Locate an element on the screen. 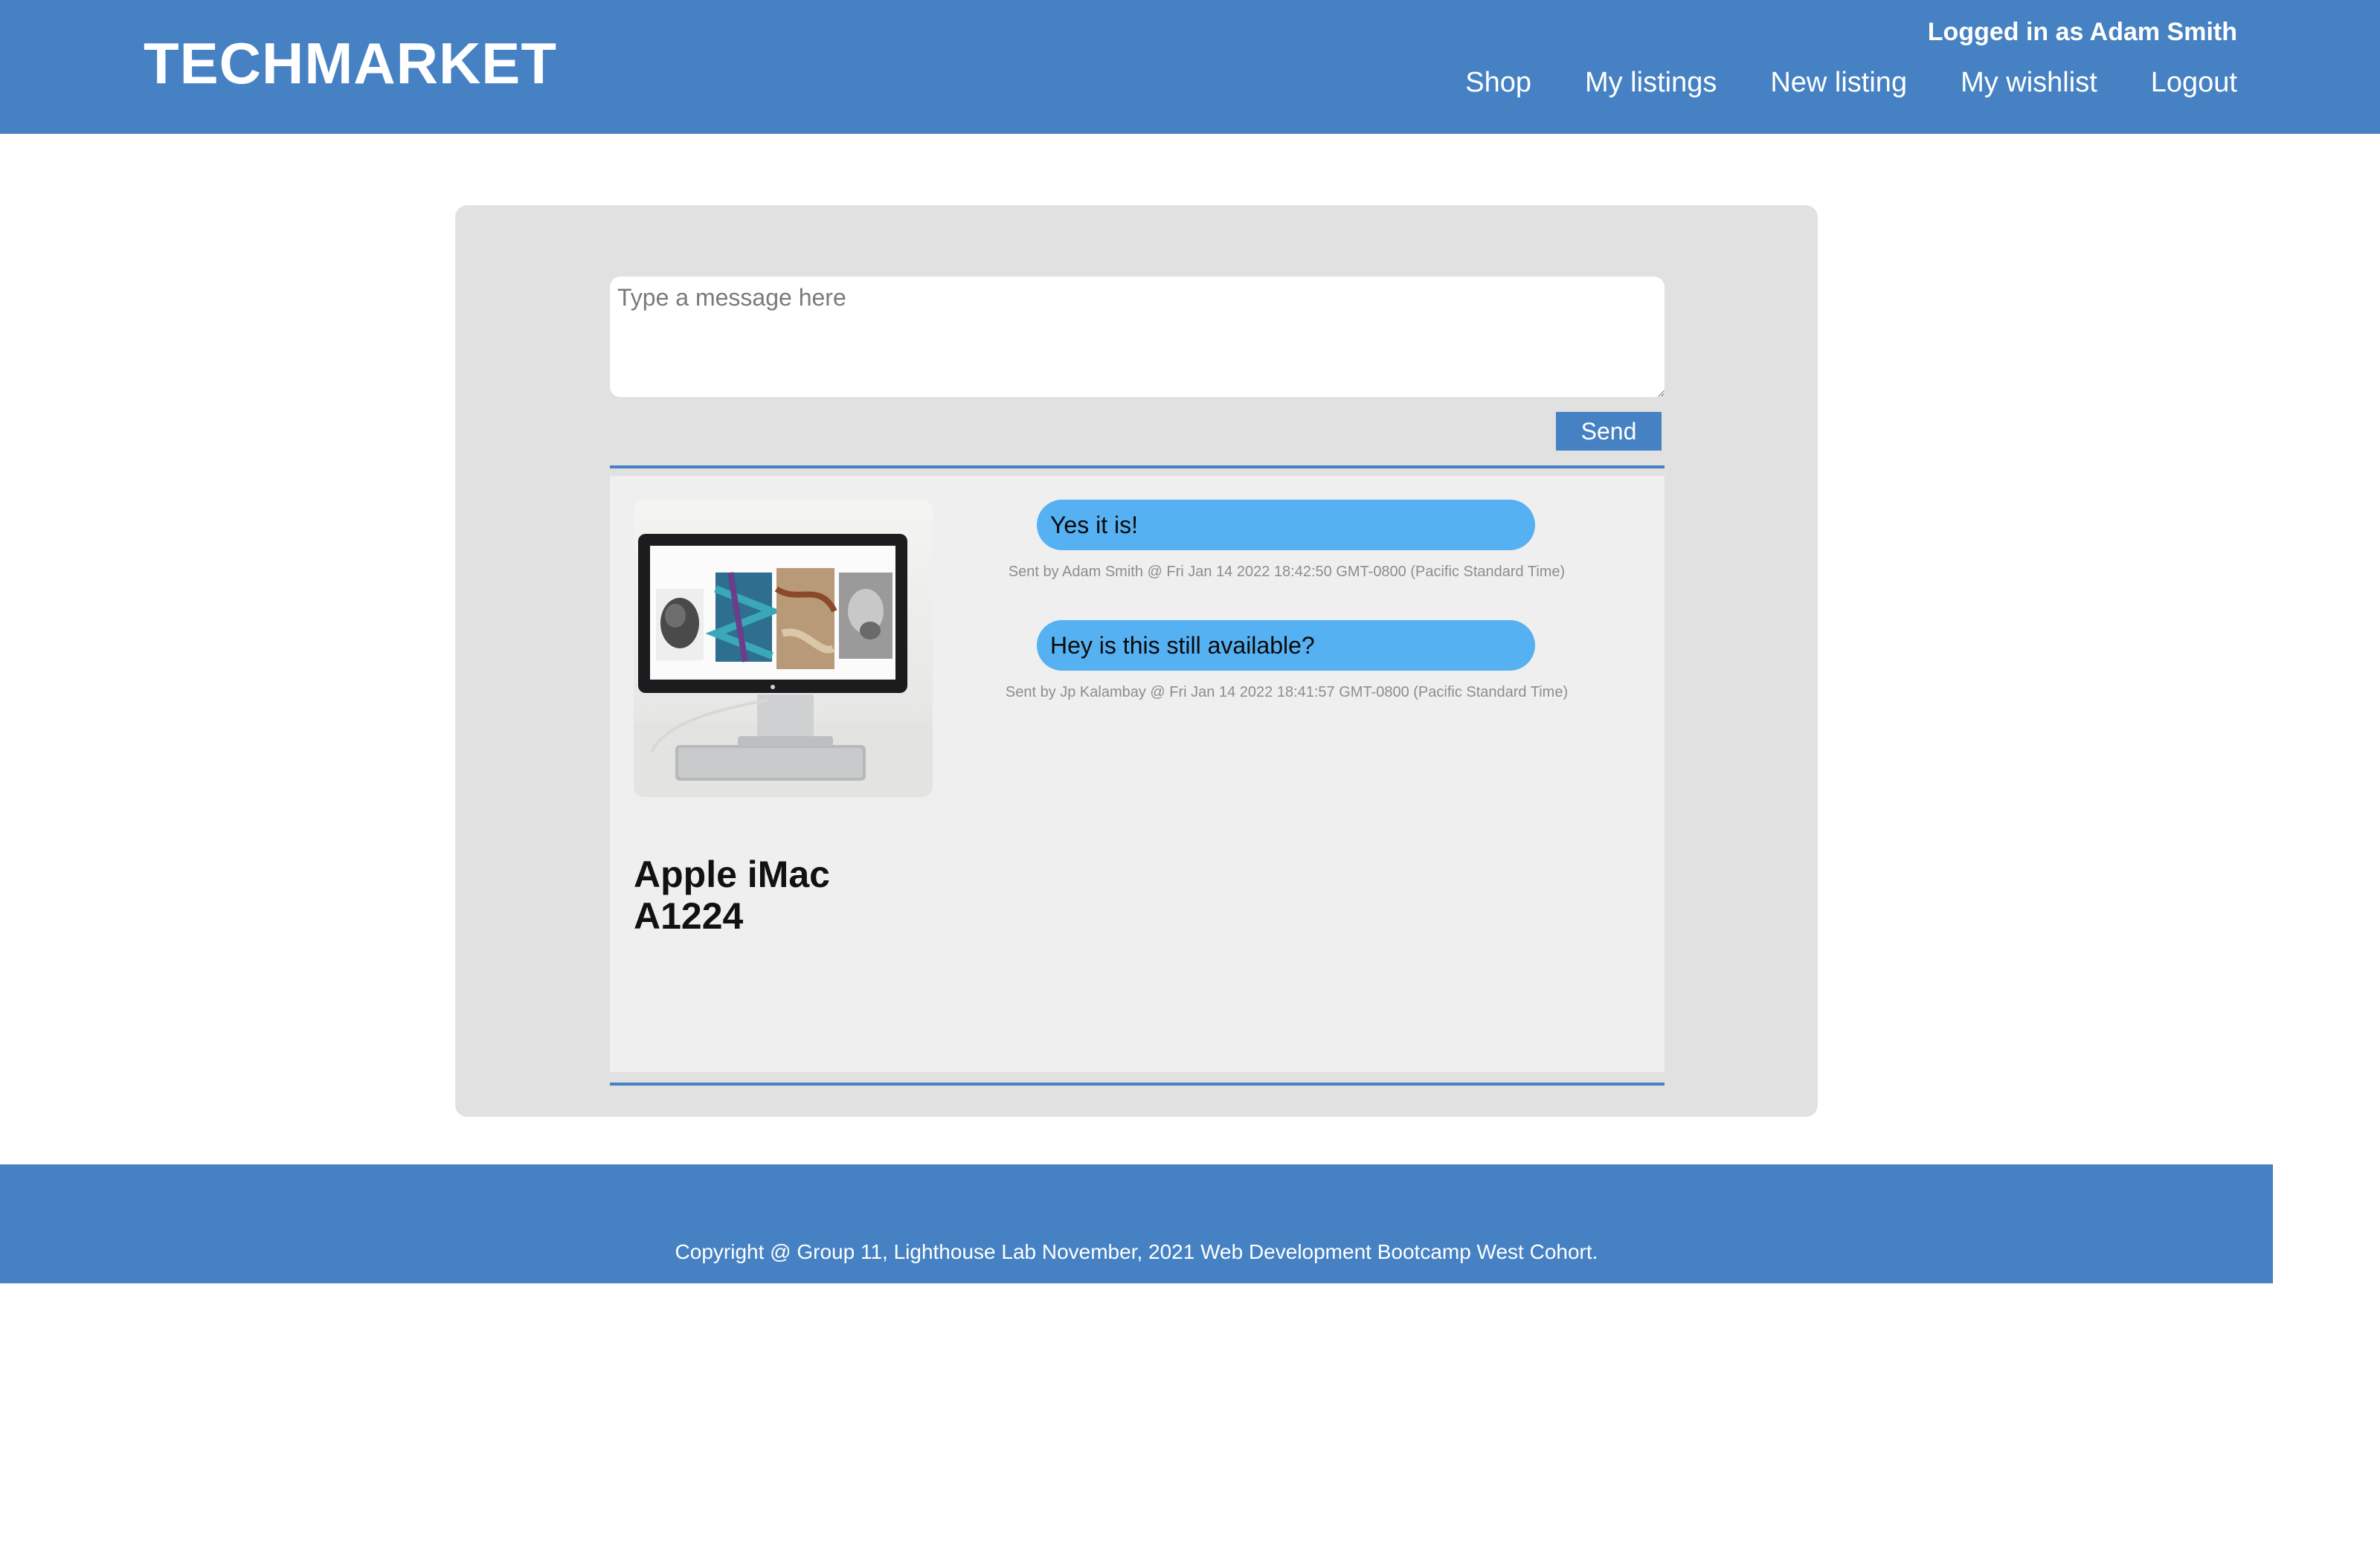 The image size is (2380, 1551). nav-new-listing: New listing is located at coordinates (1839, 83).